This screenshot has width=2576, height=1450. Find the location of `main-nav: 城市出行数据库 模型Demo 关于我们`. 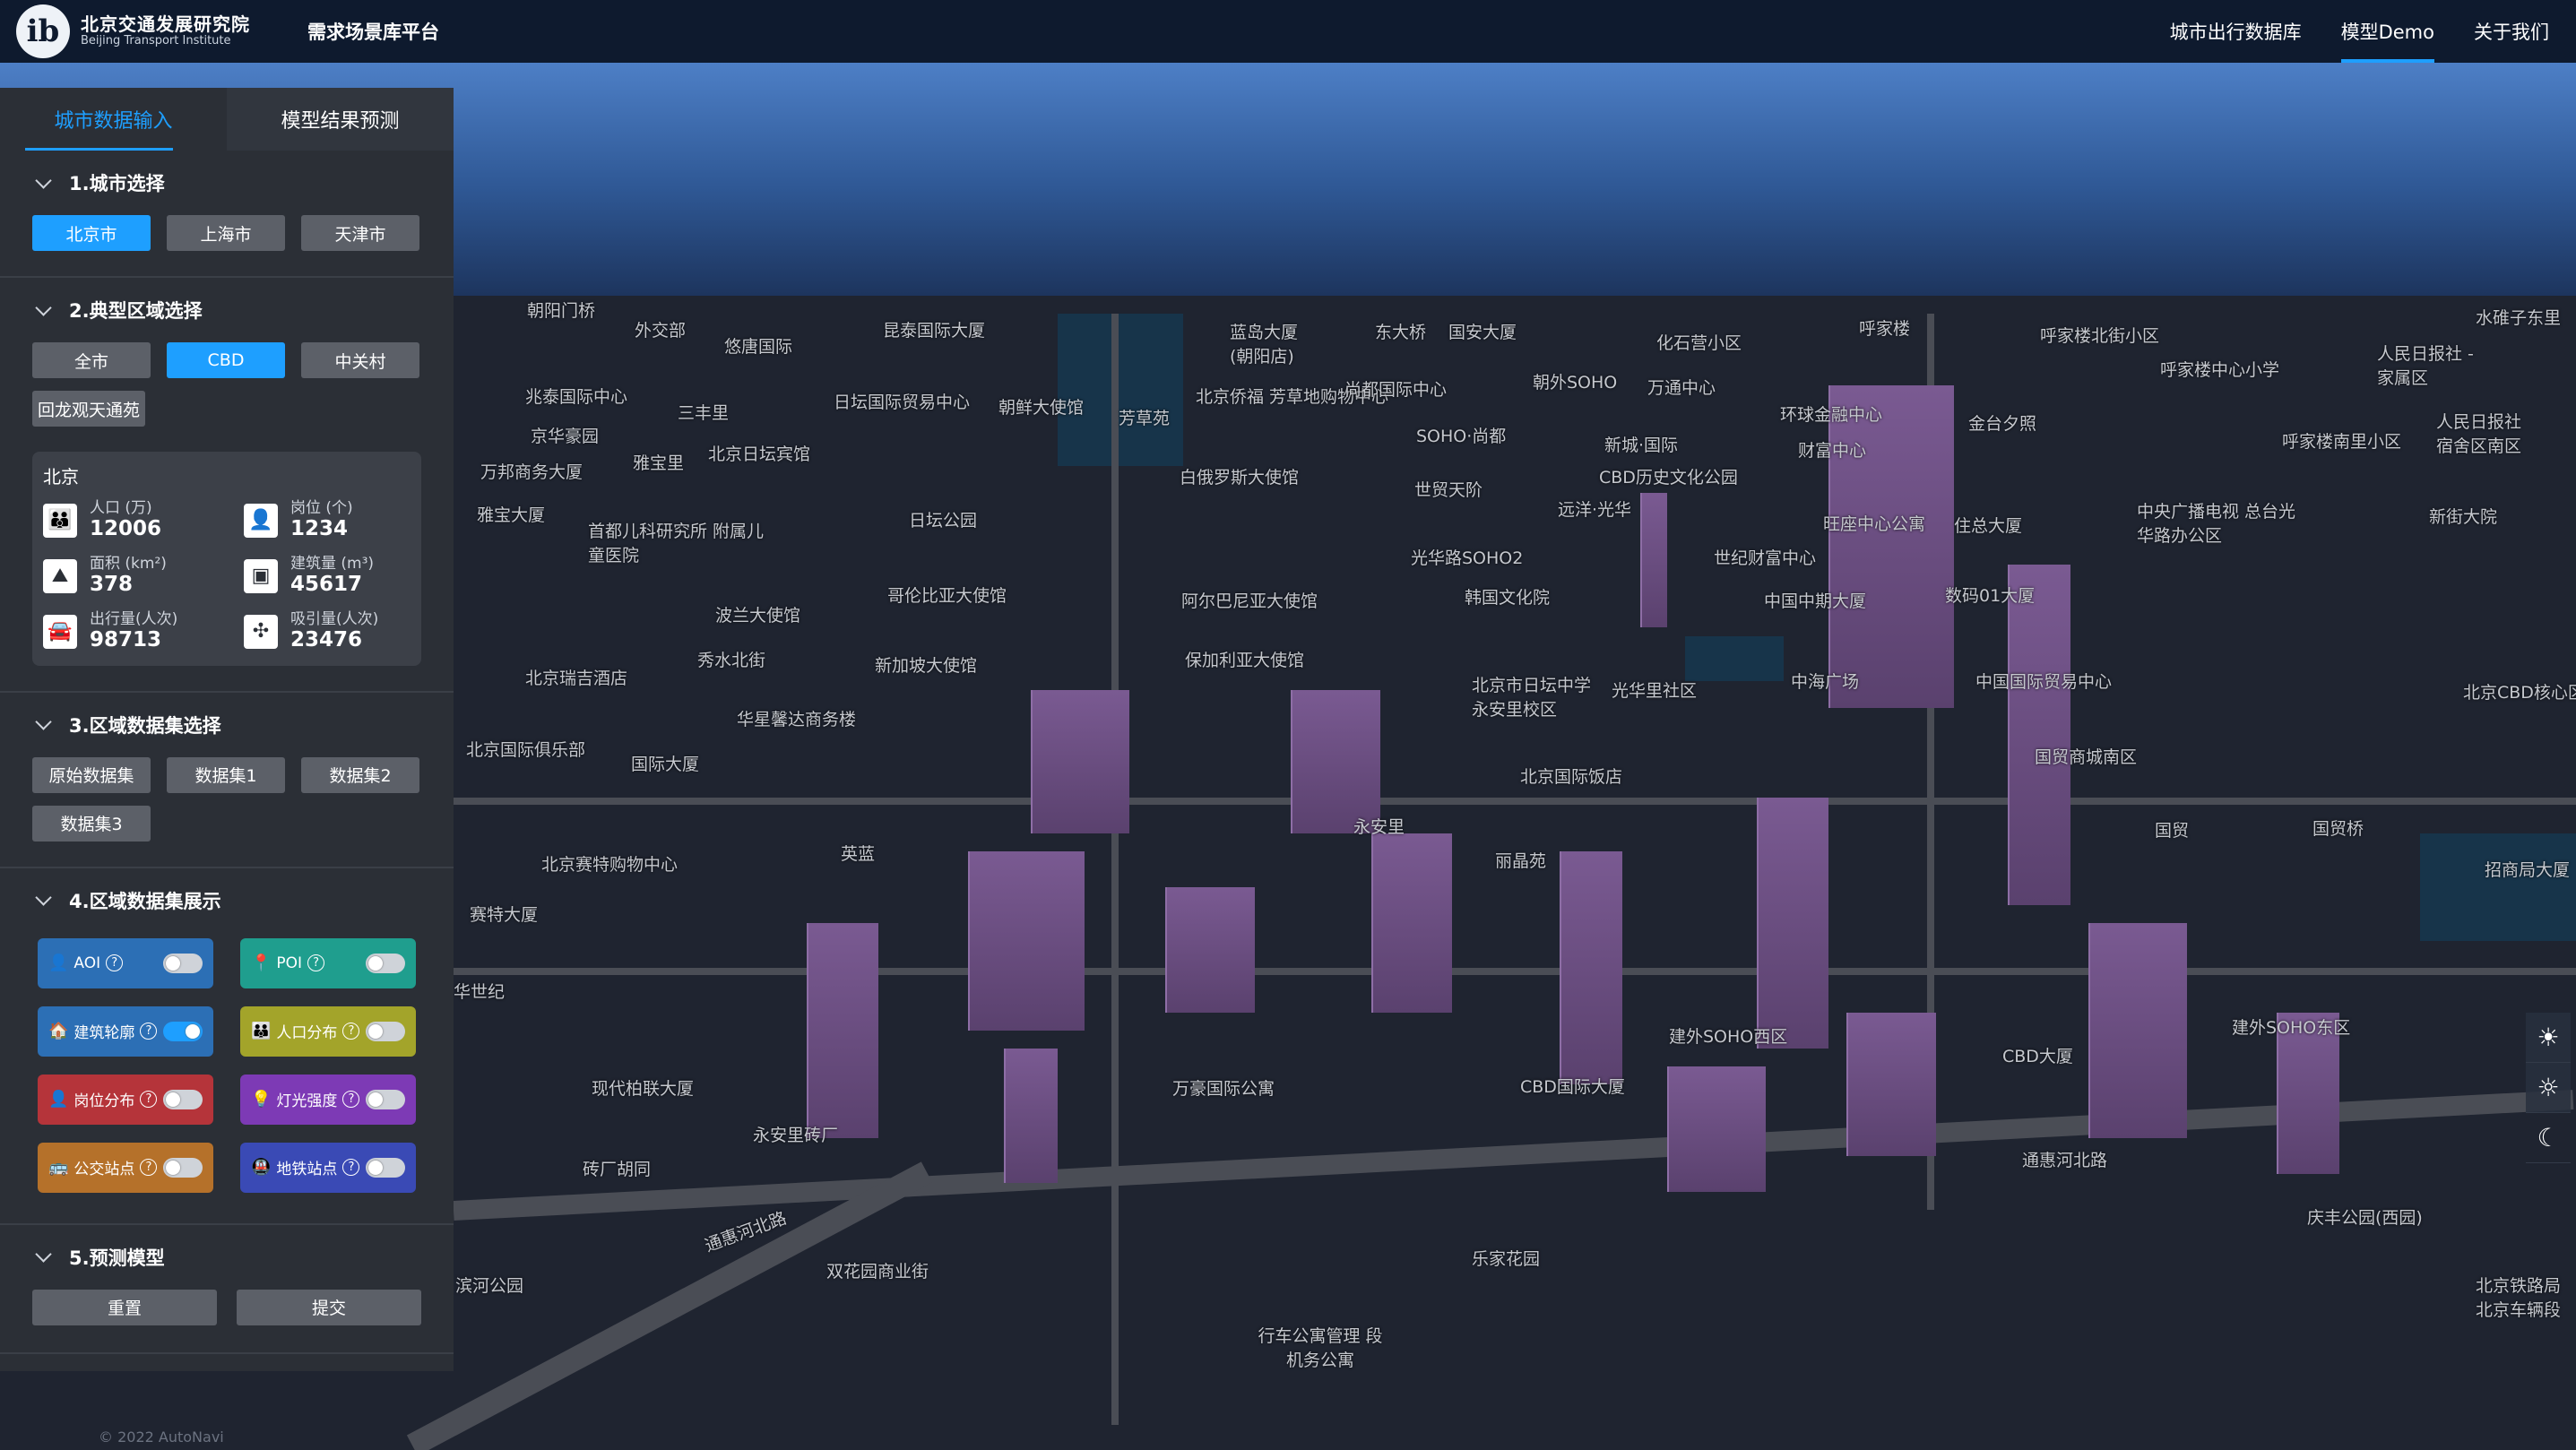

main-nav: 城市出行数据库 模型Demo 关于我们 is located at coordinates (2340, 31).